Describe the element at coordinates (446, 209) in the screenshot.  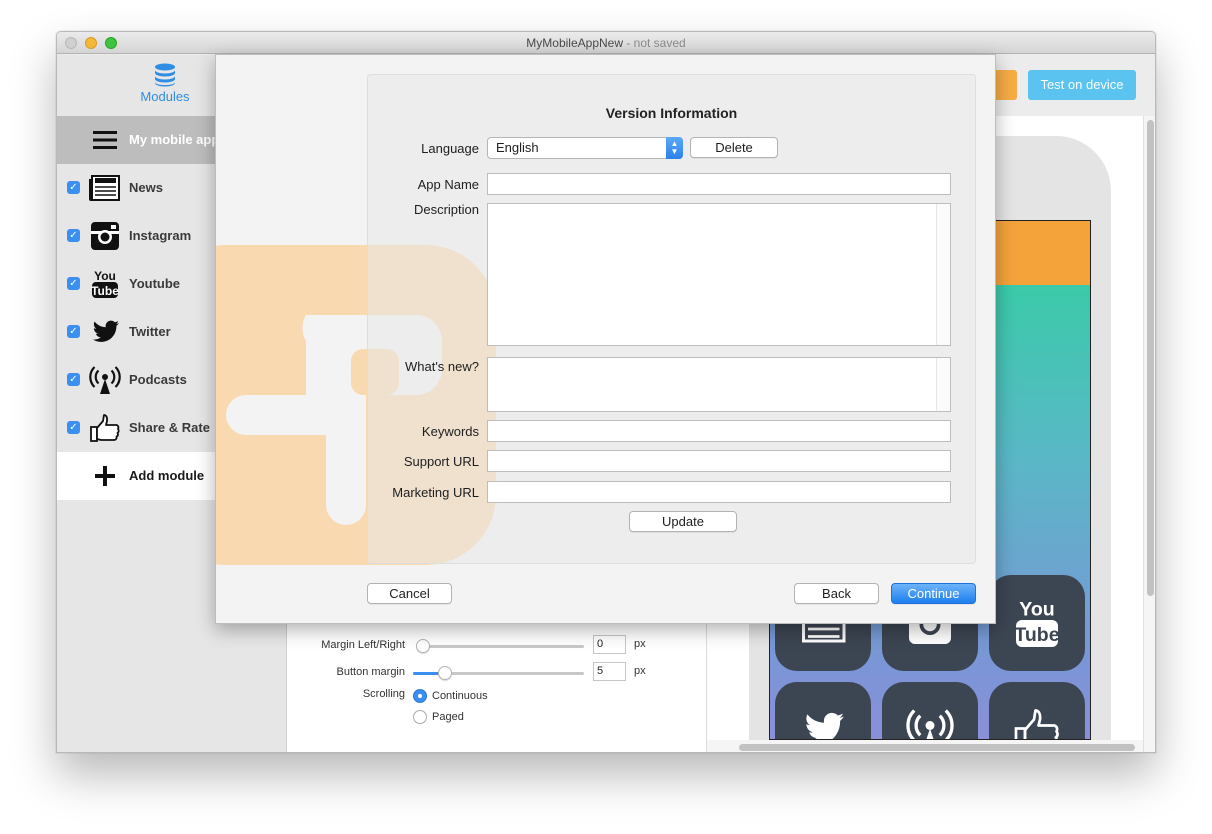
I see `description-label: Description` at that location.